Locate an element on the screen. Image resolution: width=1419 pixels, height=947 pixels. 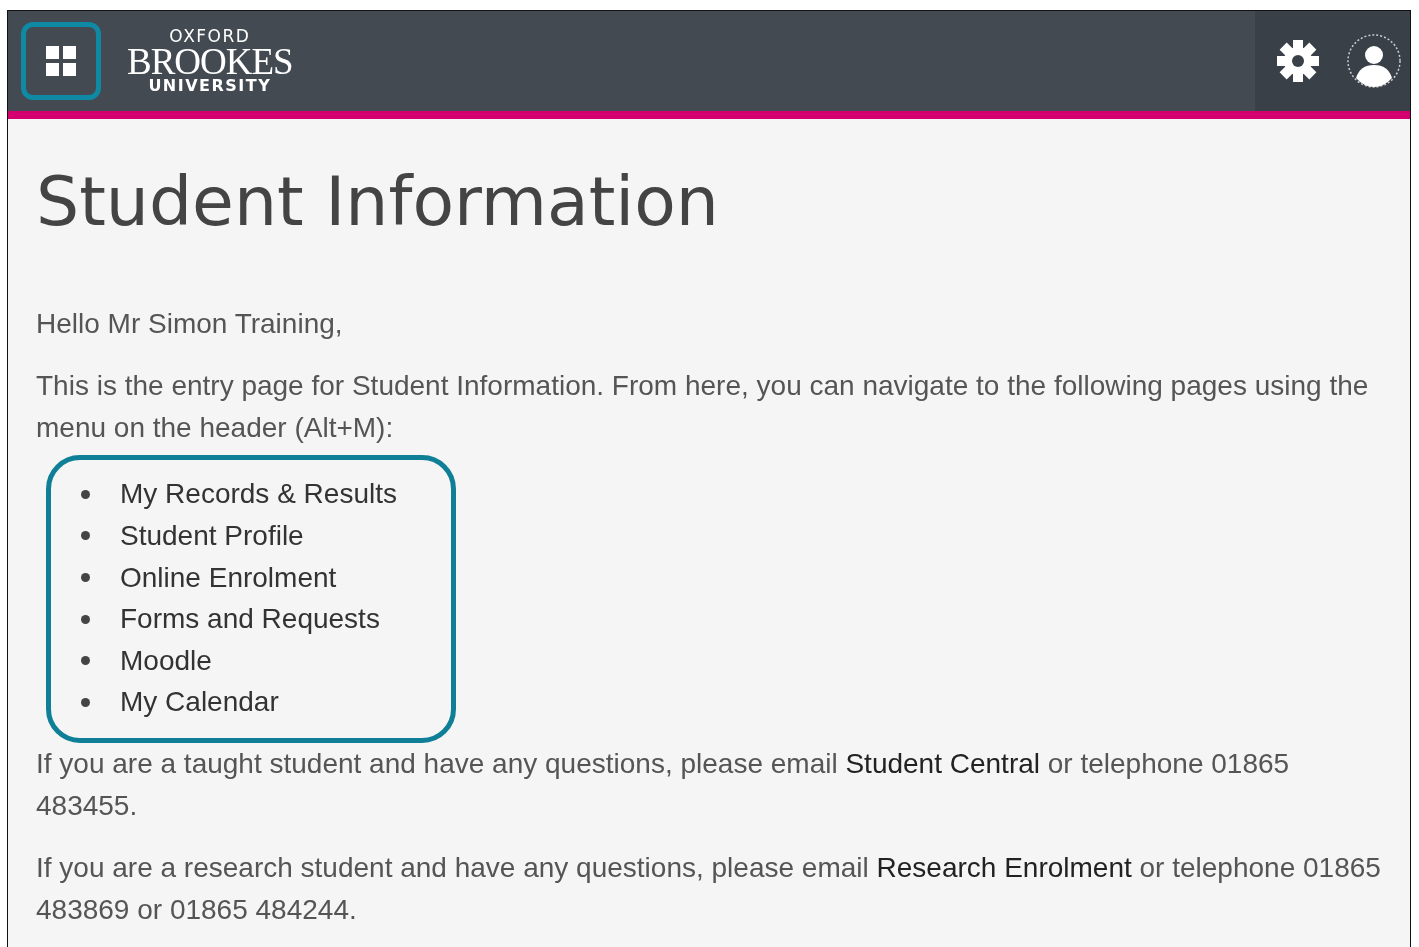
menu-link: Forms and Requests is located at coordinates (250, 619).